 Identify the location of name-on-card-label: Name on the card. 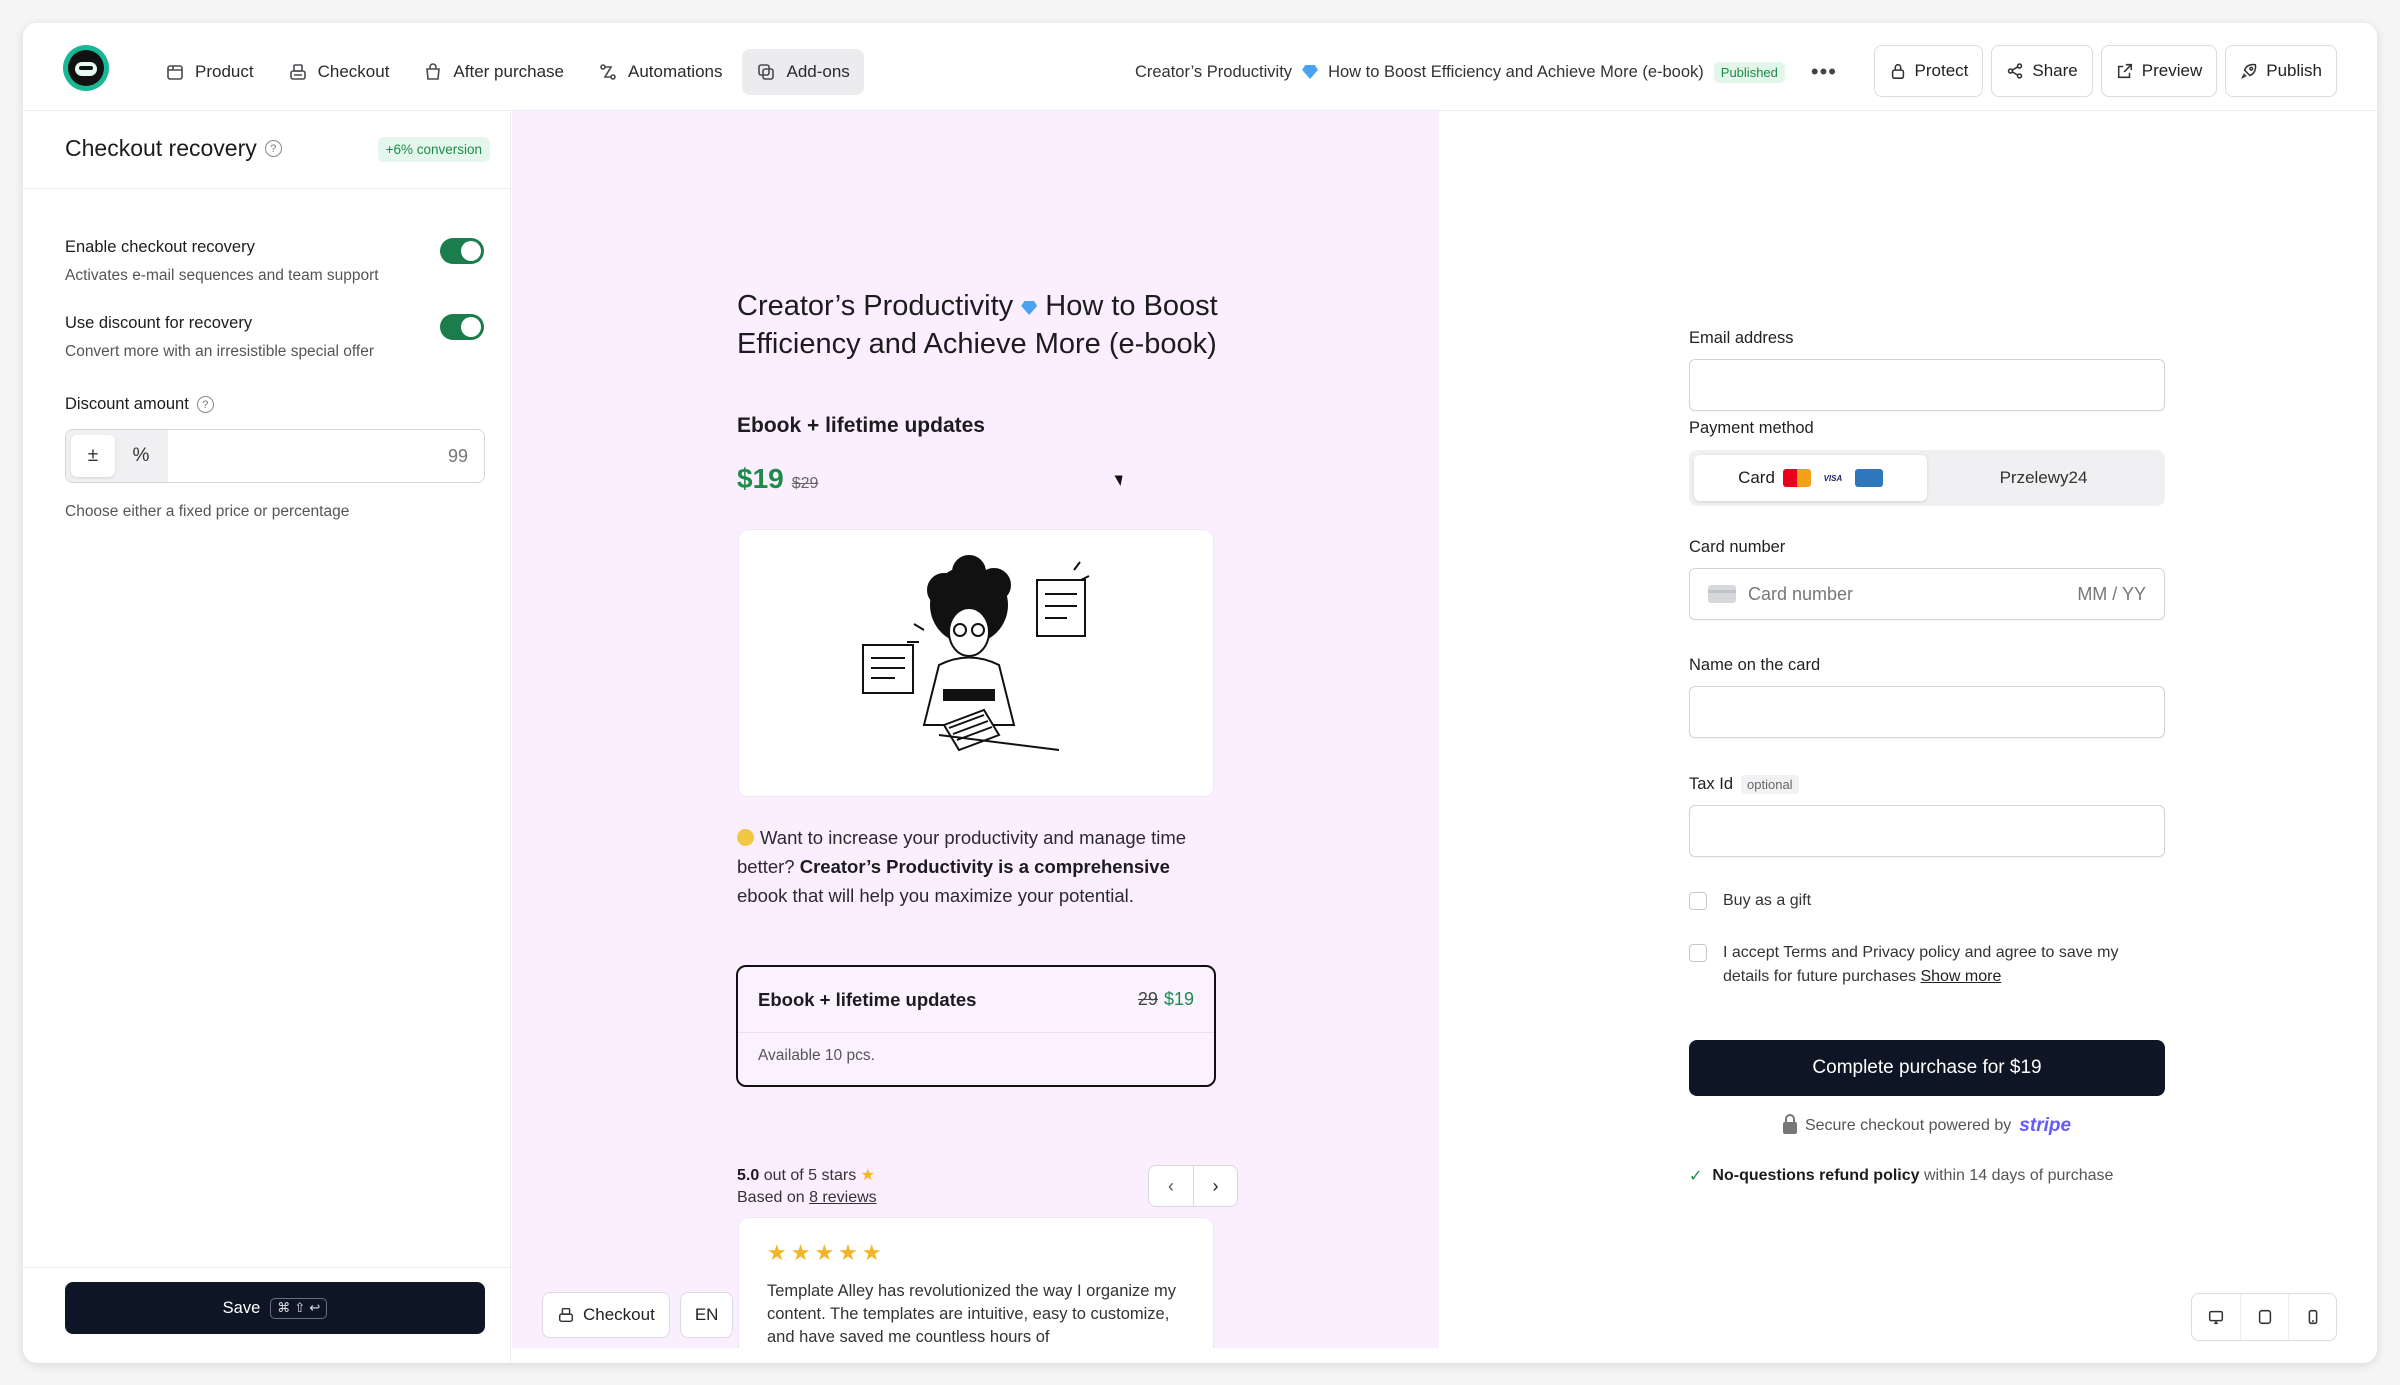
(1755, 665).